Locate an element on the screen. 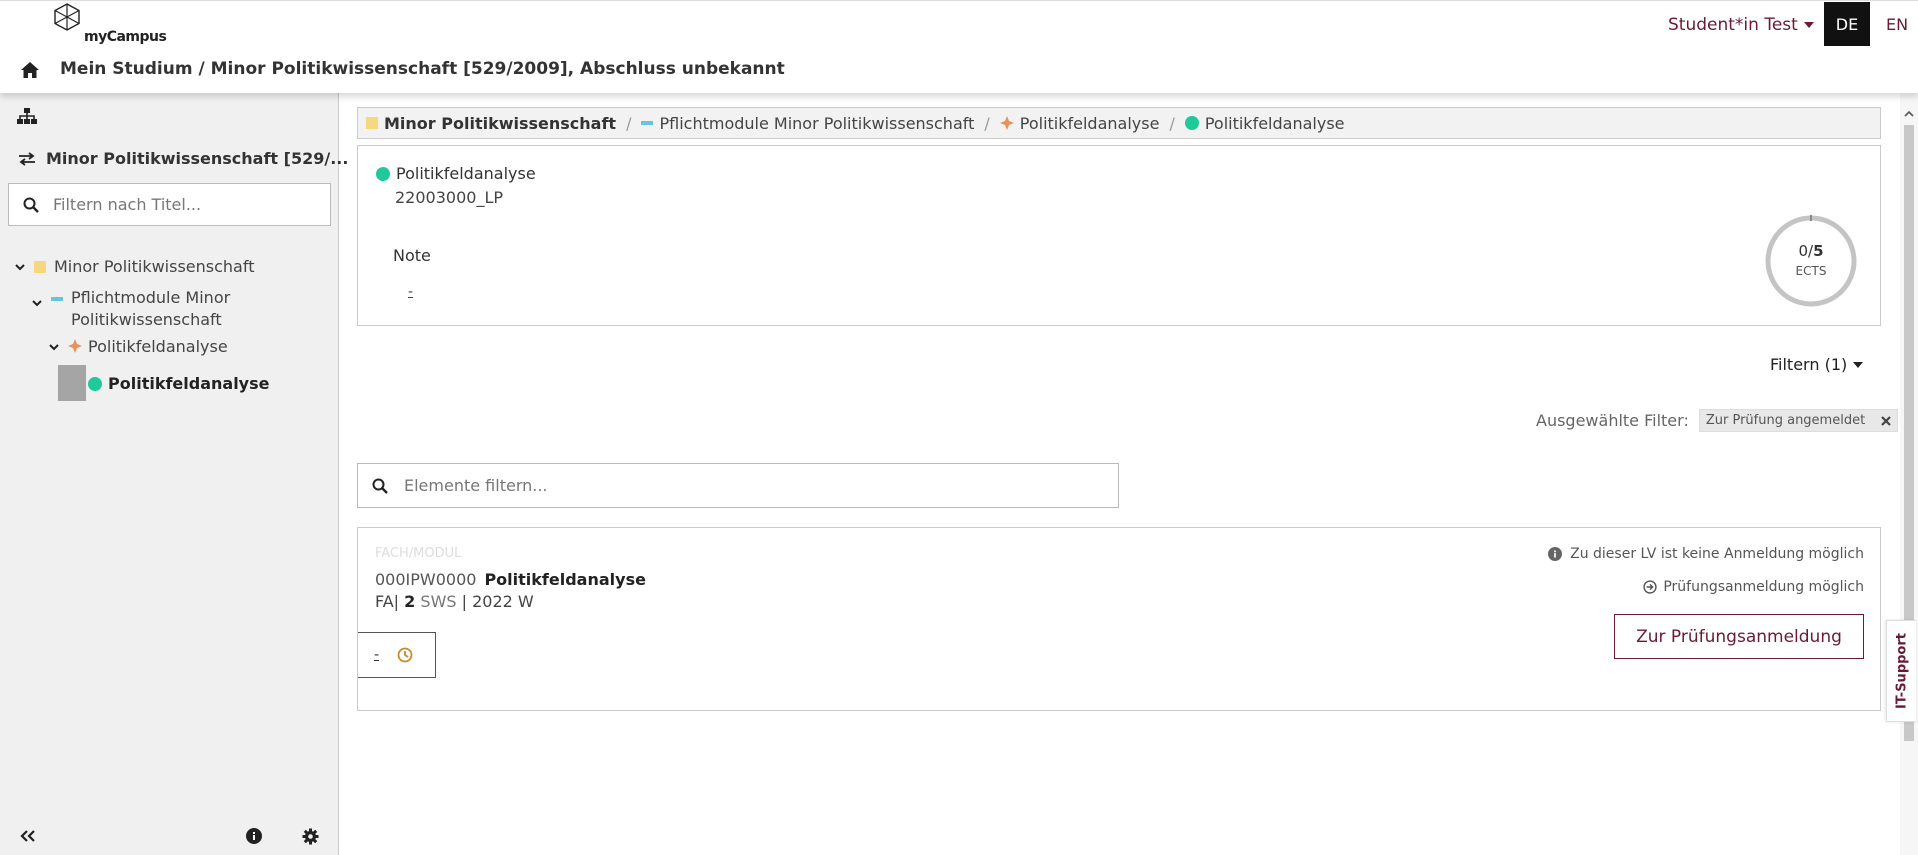  ects-value: 0/5 is located at coordinates (1811, 251).